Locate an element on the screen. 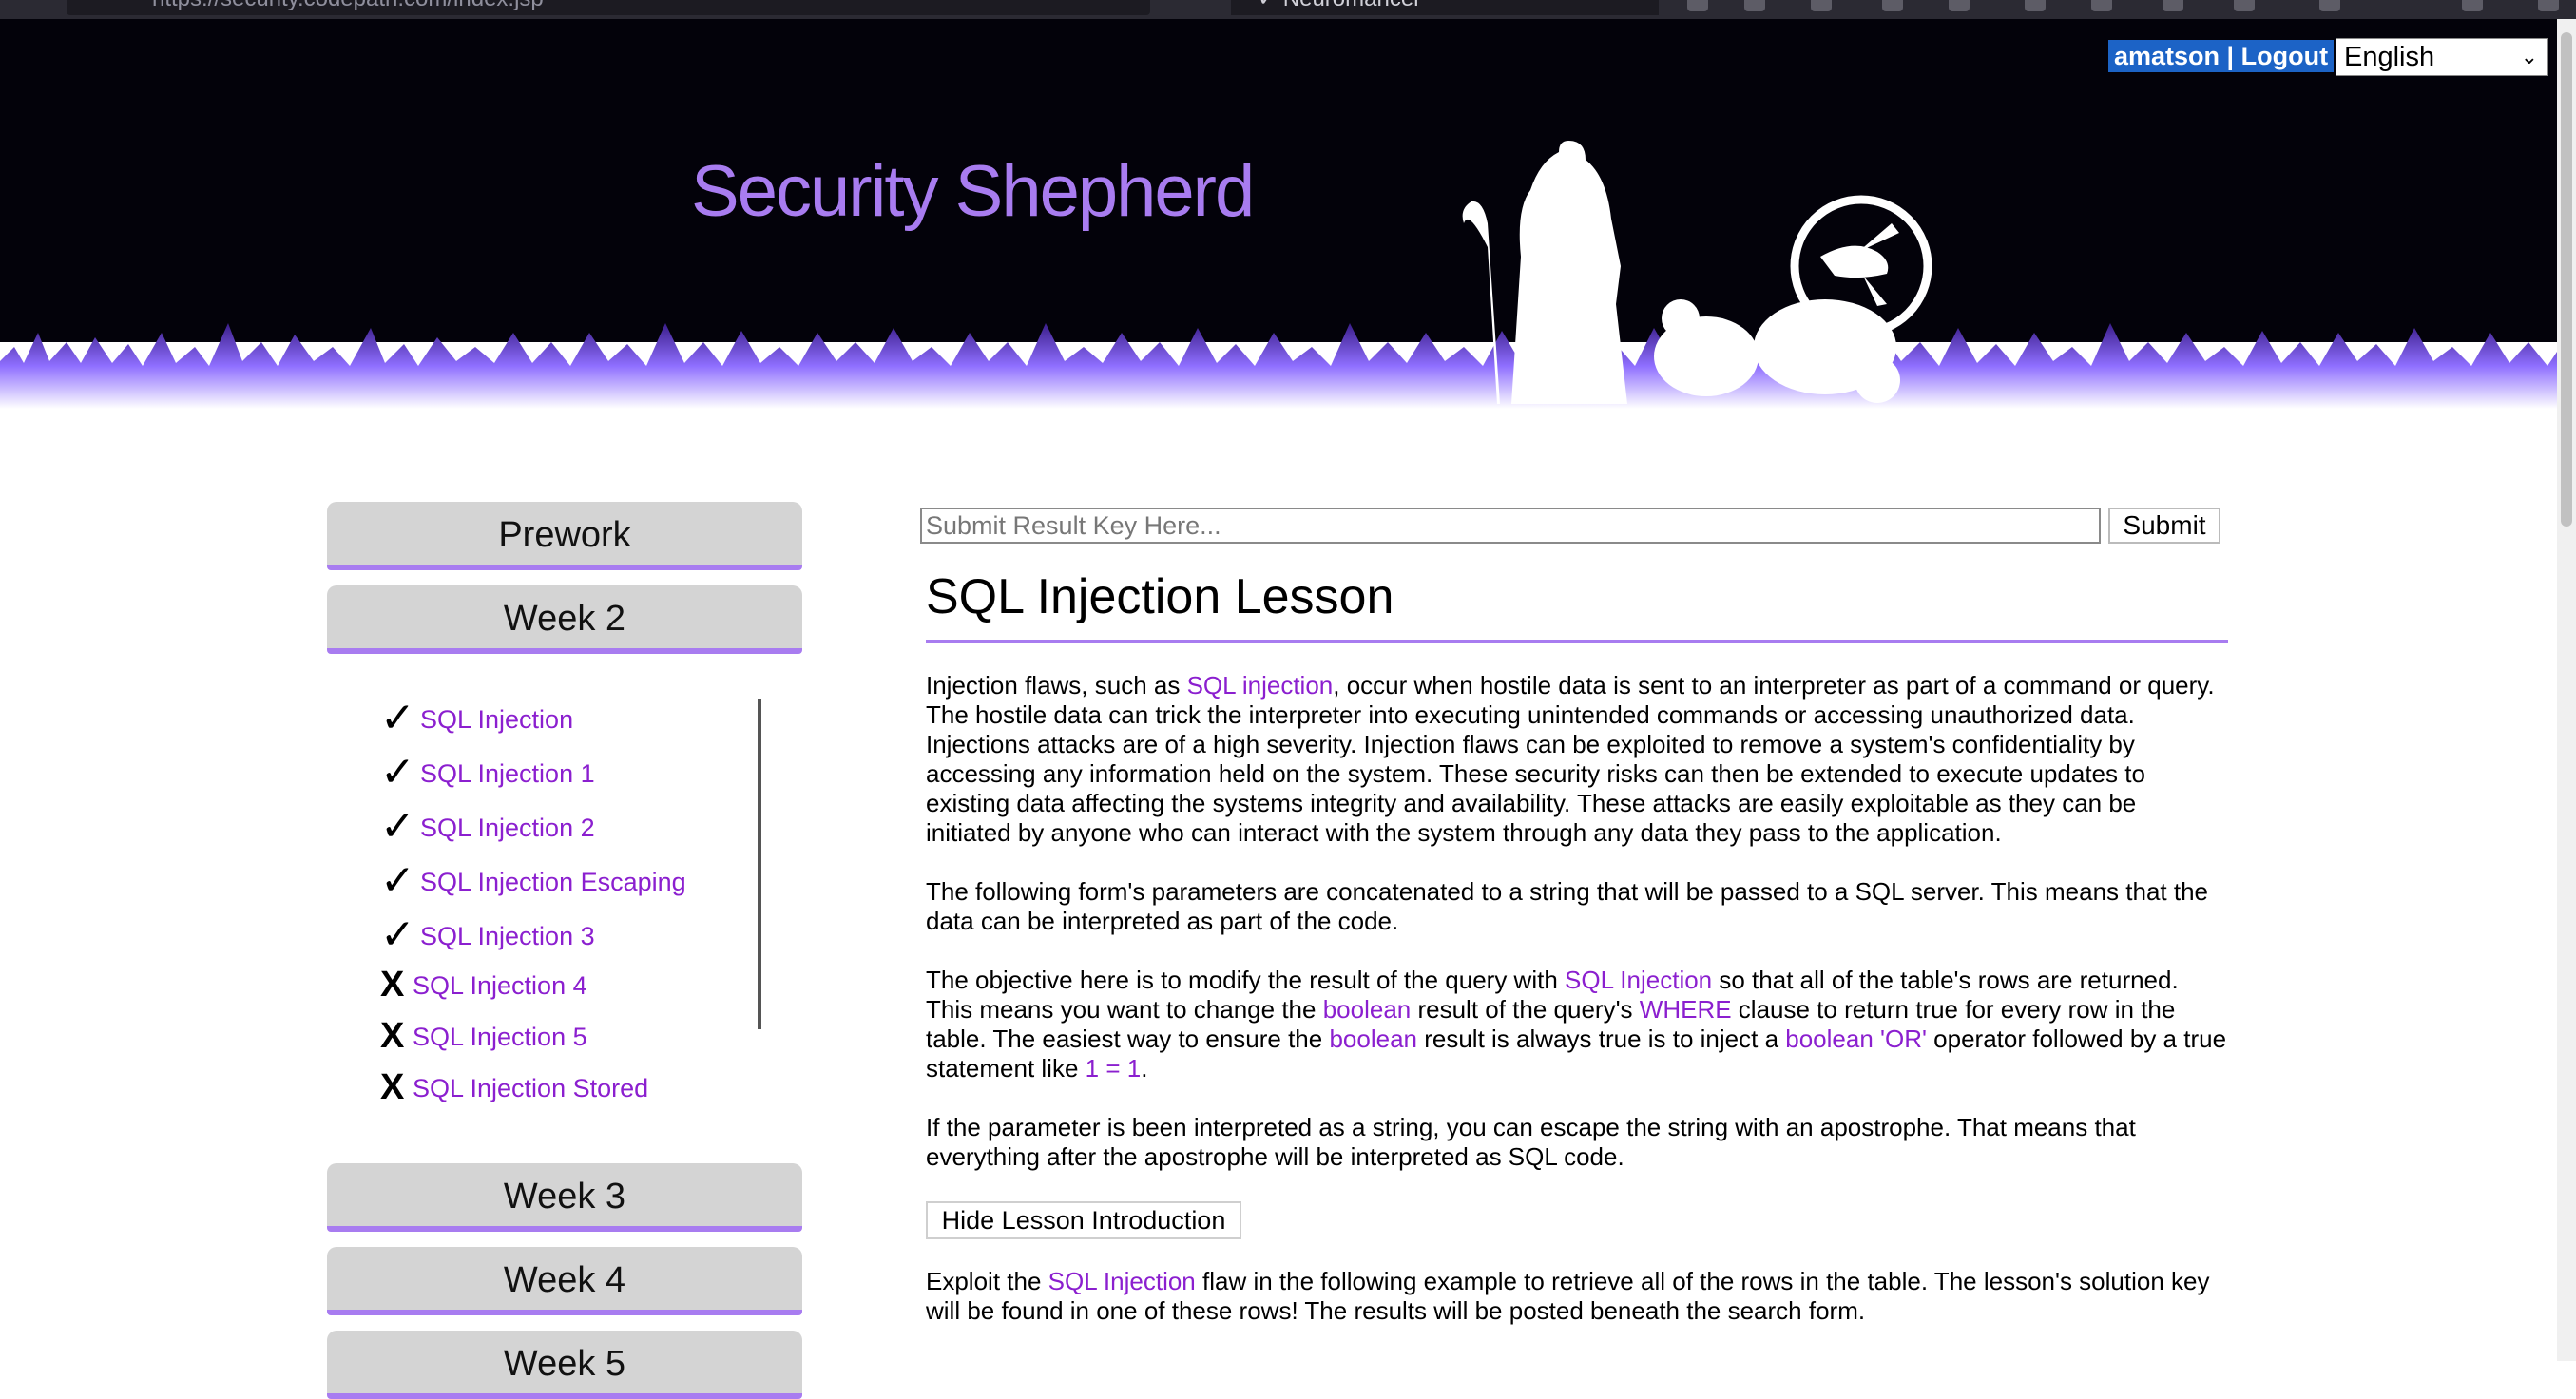  lesson-item: ✓ SQL Injection 2 is located at coordinates (488, 826).